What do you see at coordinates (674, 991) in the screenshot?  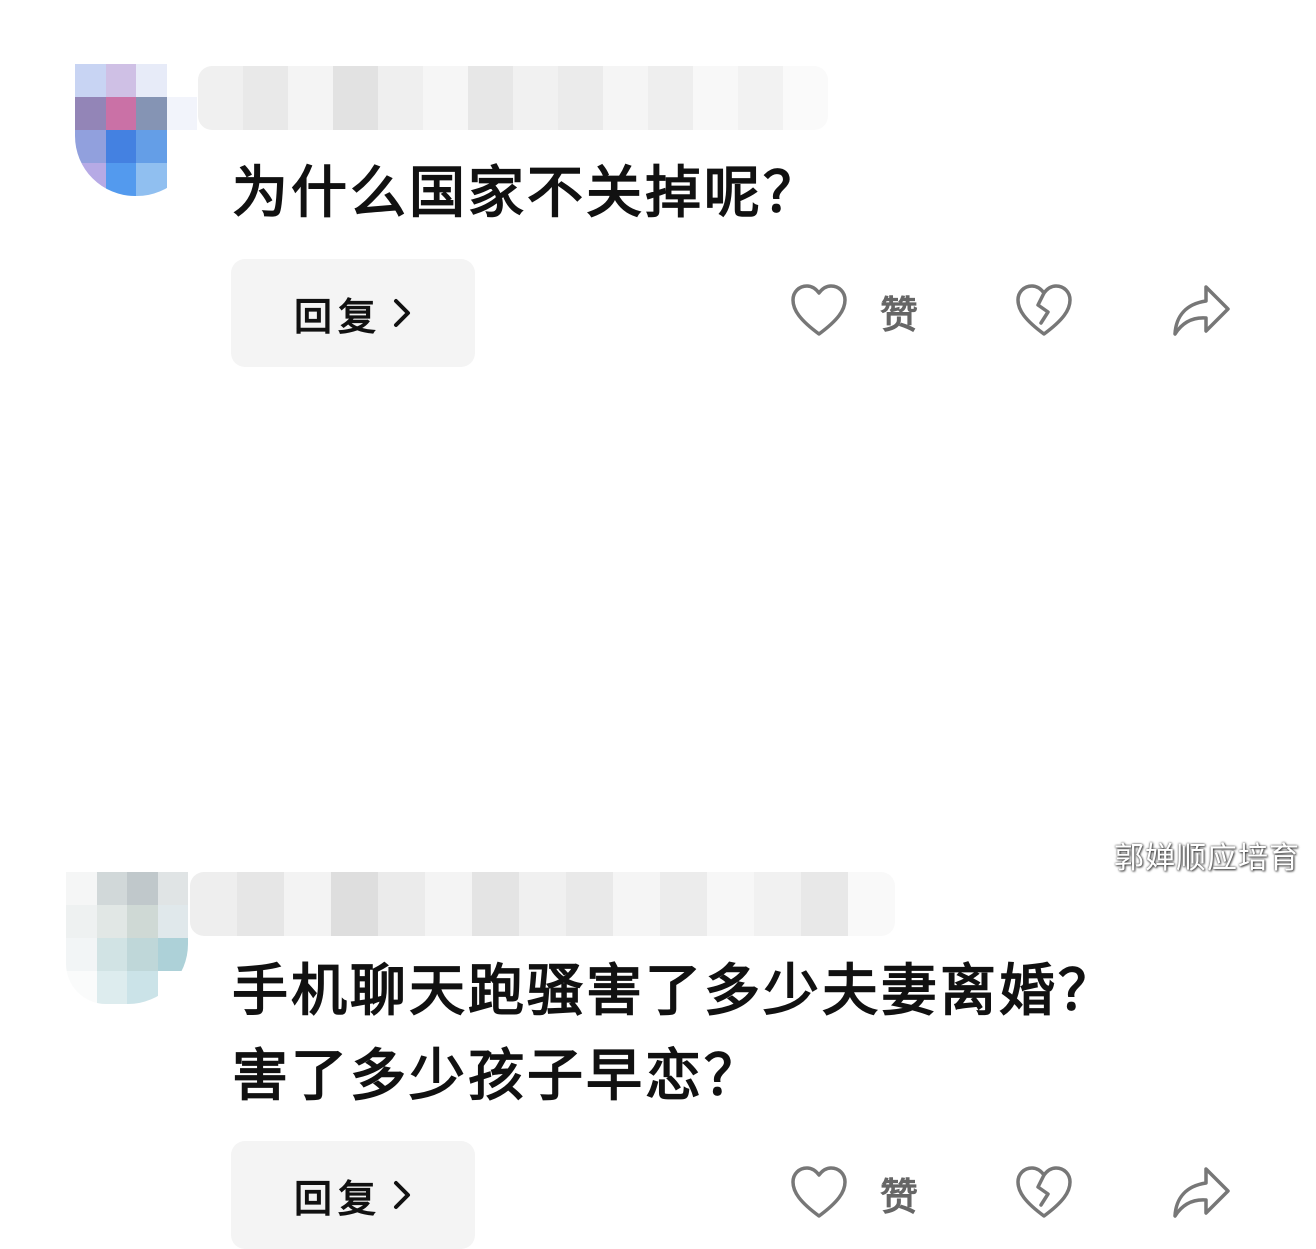 I see `comment-text-line-1: 手机聊天跑骚害了多少夫妻离婚？` at bounding box center [674, 991].